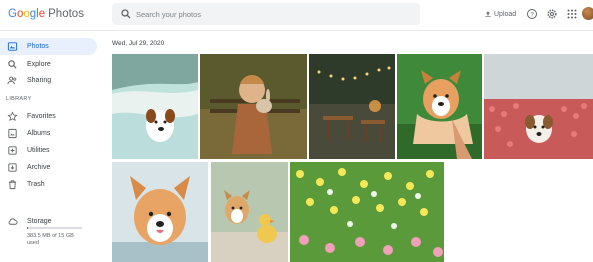  Describe the element at coordinates (12, 133) in the screenshot. I see `album-icon` at that location.